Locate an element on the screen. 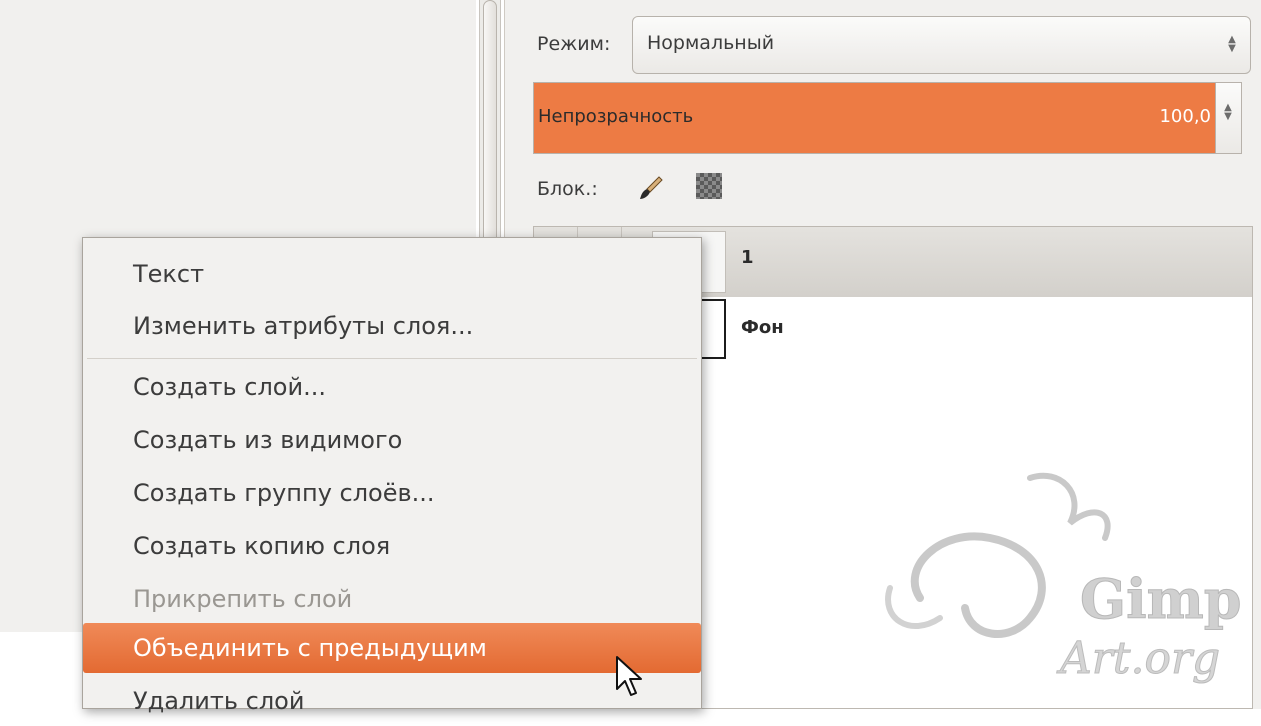 The height and width of the screenshot is (726, 1261). menu-item-merge-down: Объединить с предыдущим is located at coordinates (392, 648).